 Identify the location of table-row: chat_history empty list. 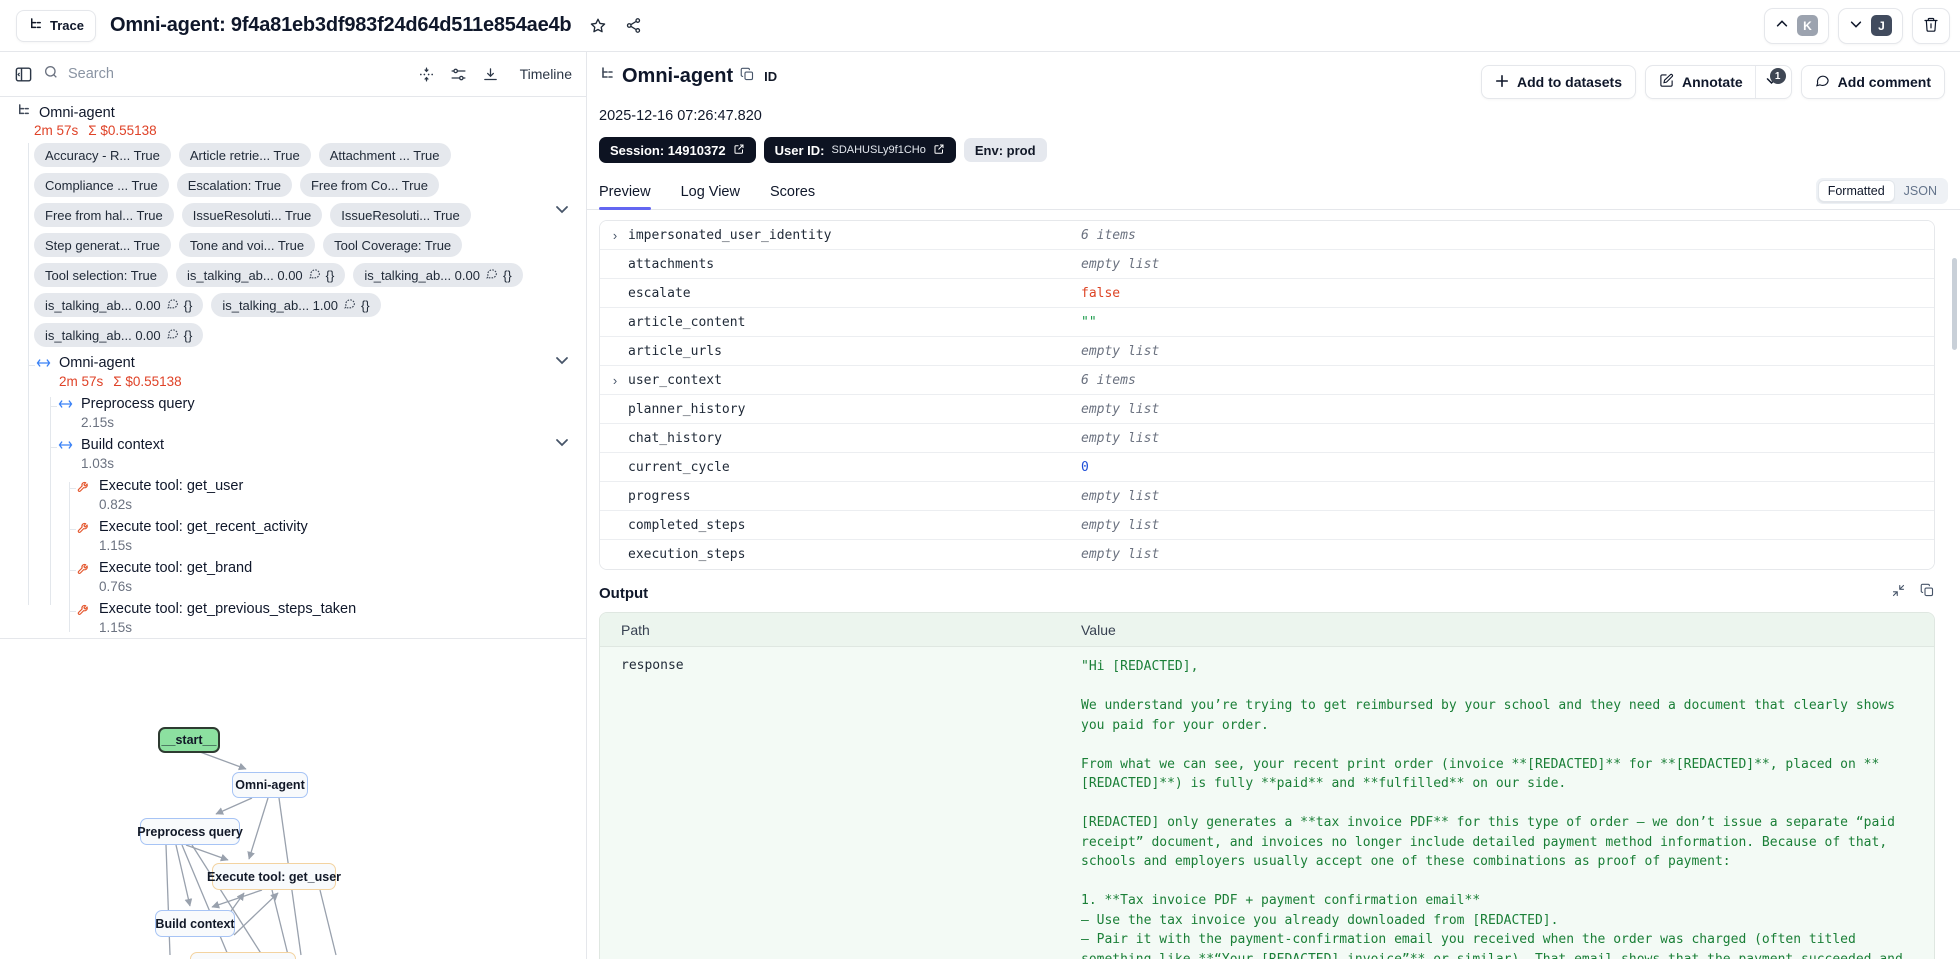
(1267, 438).